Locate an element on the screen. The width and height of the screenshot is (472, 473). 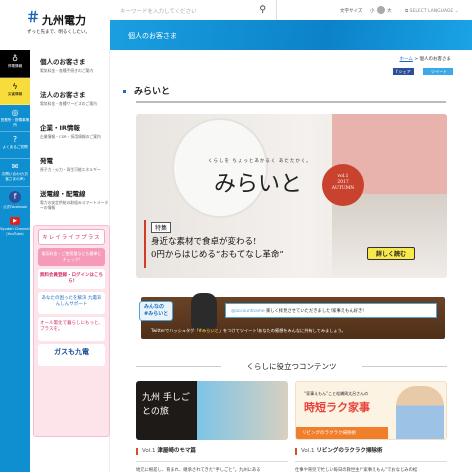
hero-subtitle: くらしを ちょっとあかるく あたたかく。 is located at coordinates (260, 161).